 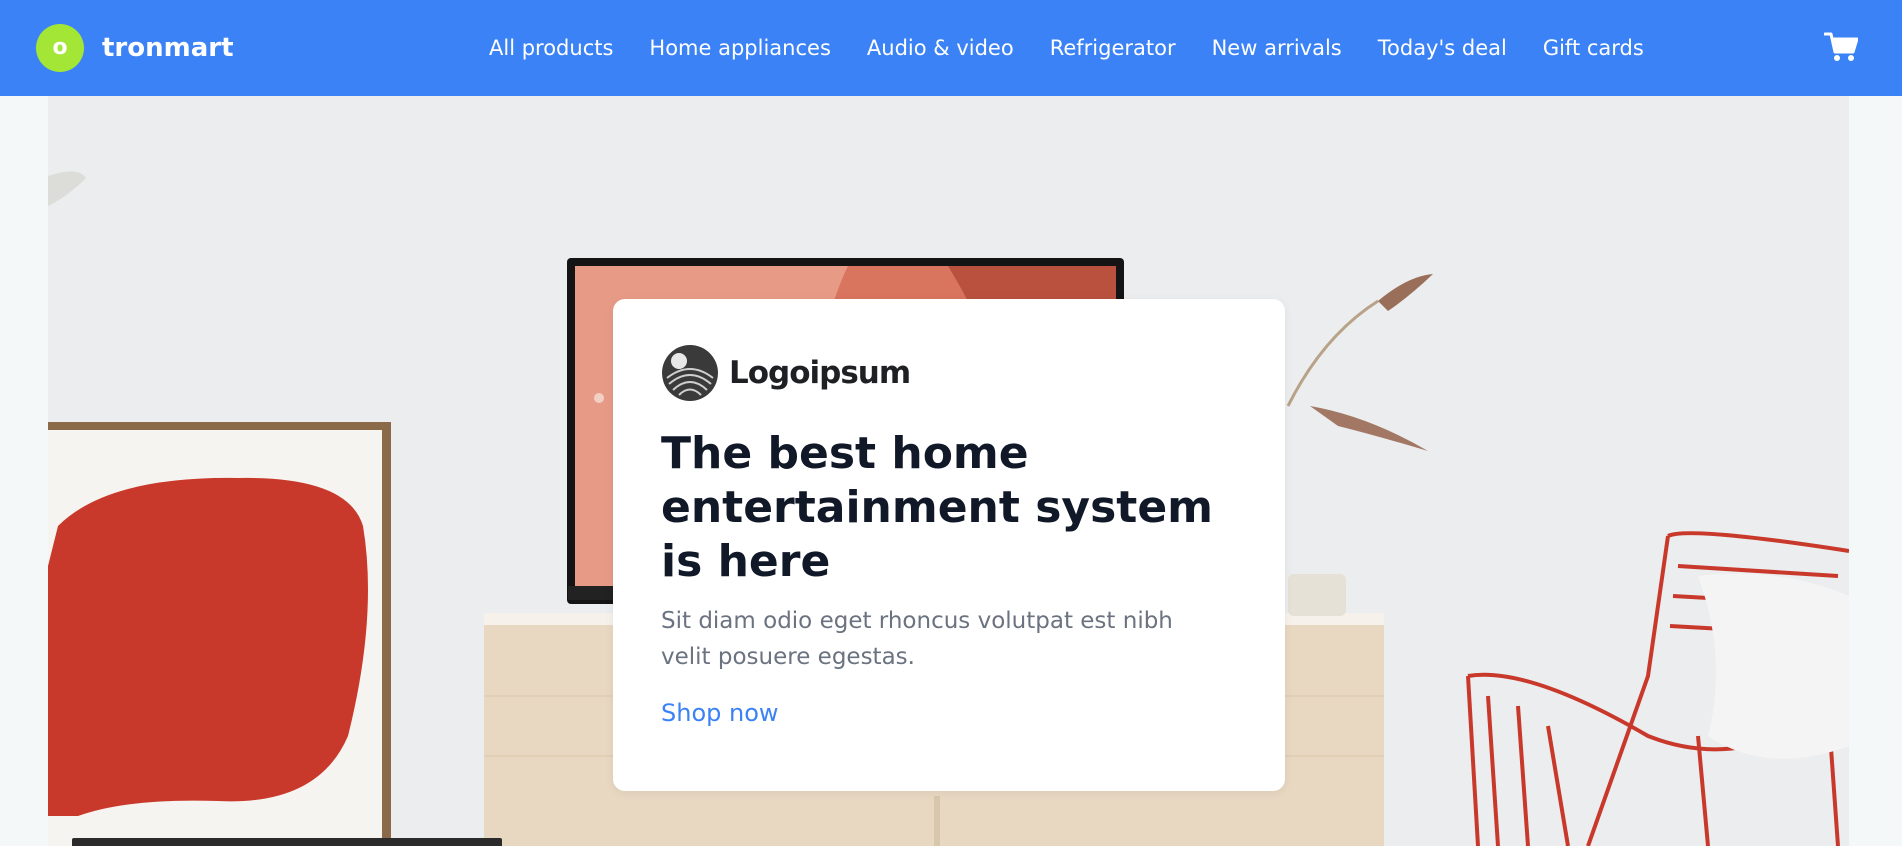 I want to click on shop-now-link: Shop now, so click(x=720, y=713).